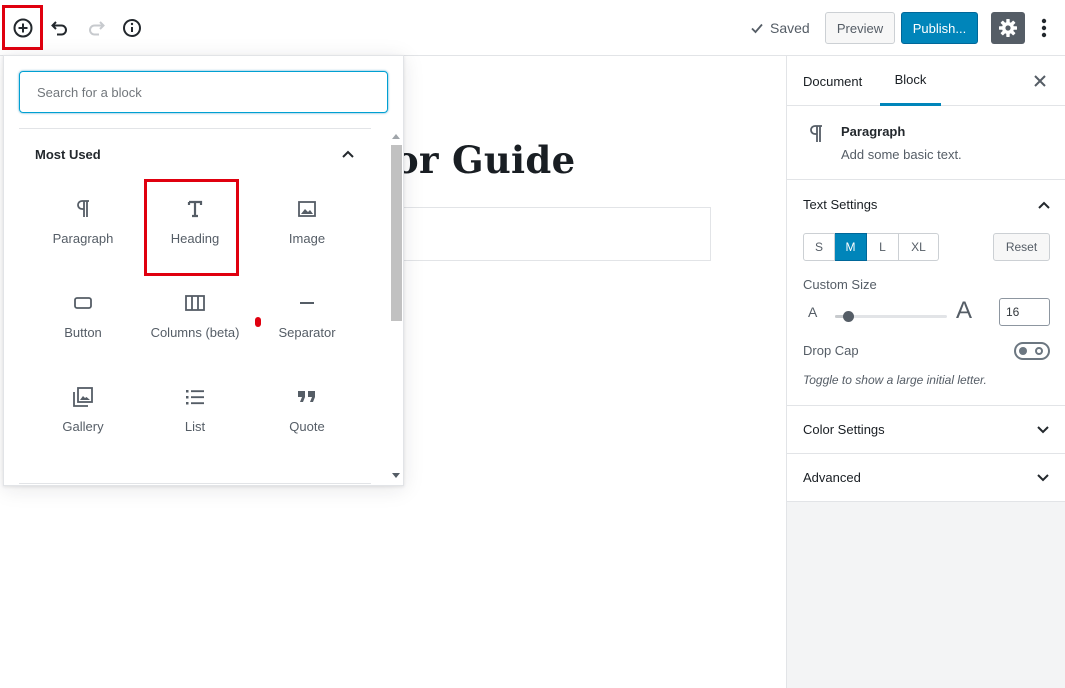 The width and height of the screenshot is (1065, 688). I want to click on quote-icon, so click(307, 397).